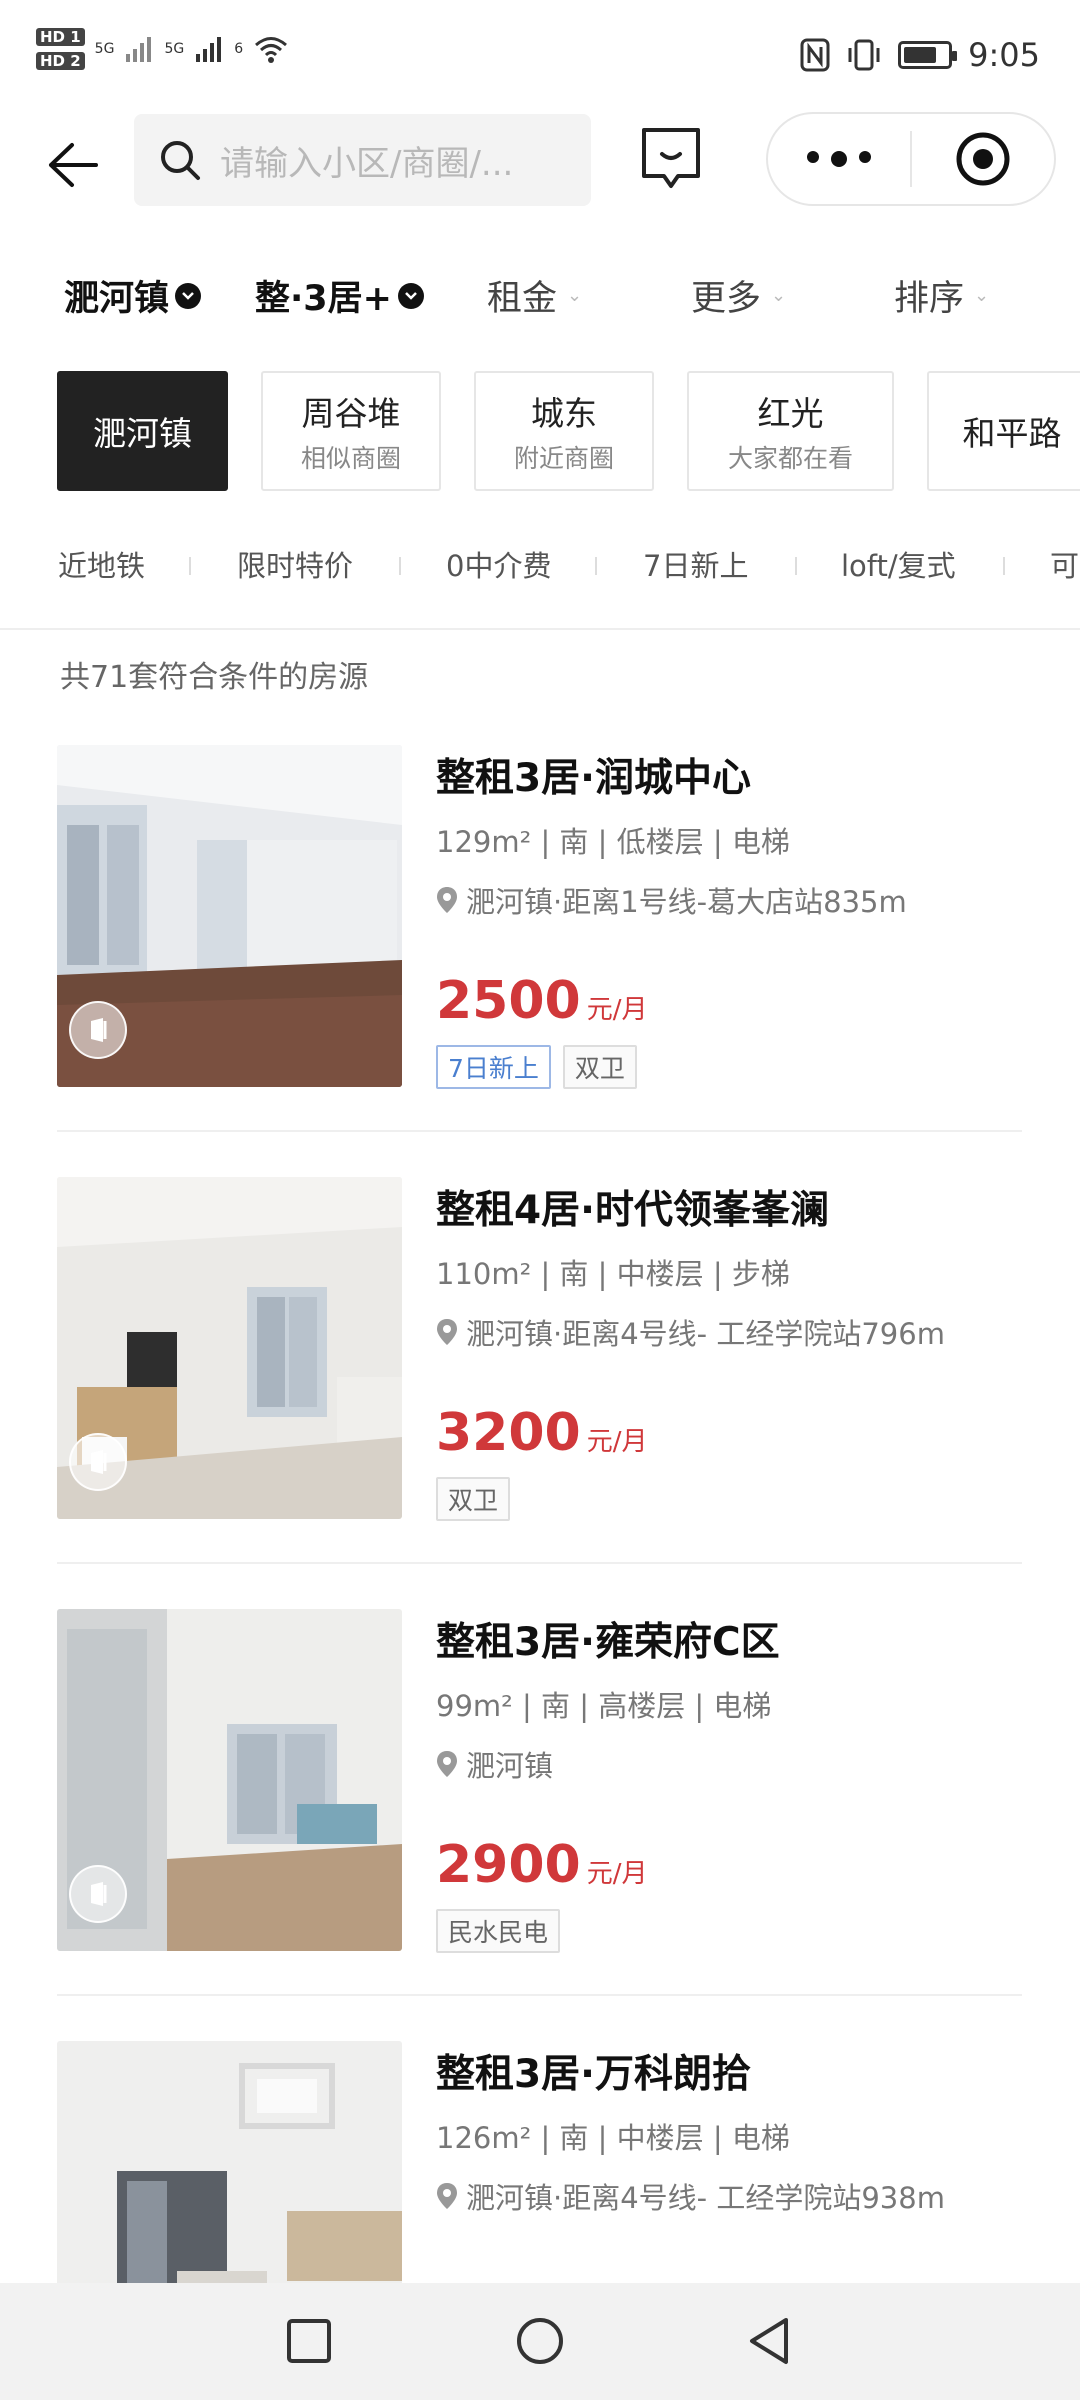  What do you see at coordinates (632, 1210) in the screenshot?
I see `listing-title: 整租4居·时代领峯峯澜` at bounding box center [632, 1210].